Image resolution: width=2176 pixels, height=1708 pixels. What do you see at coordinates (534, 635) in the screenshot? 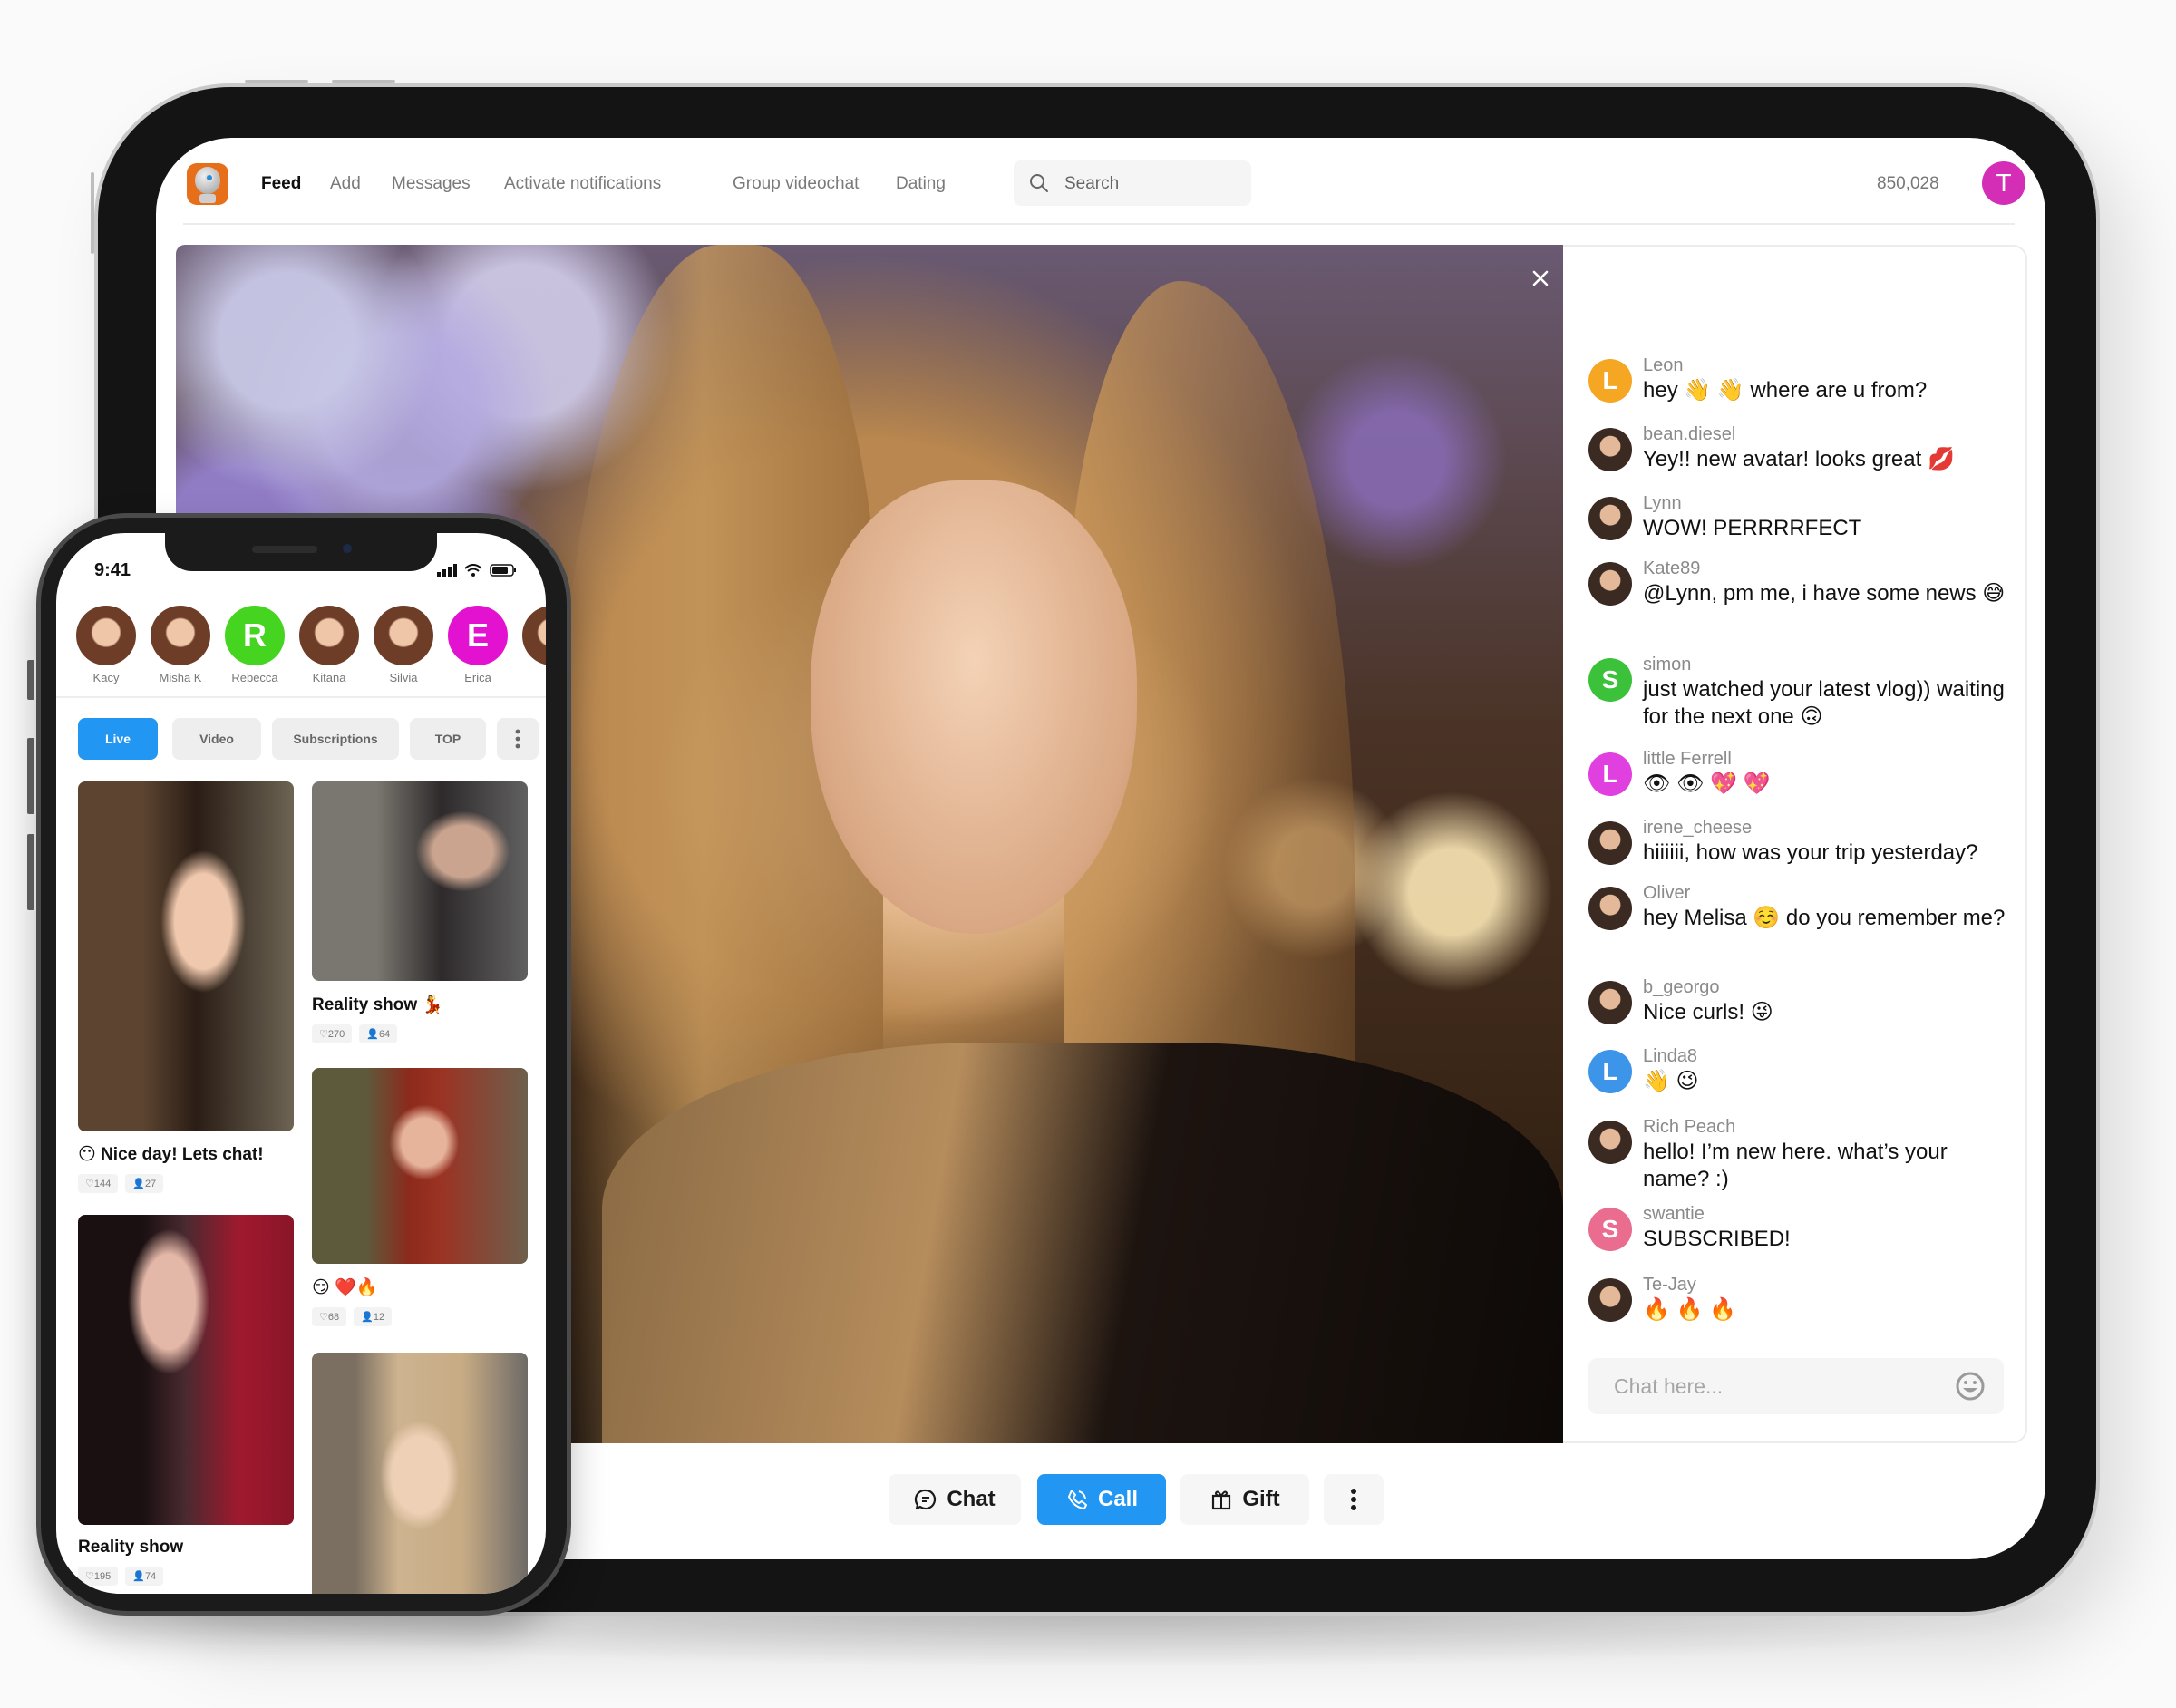
I see `story-avatar` at bounding box center [534, 635].